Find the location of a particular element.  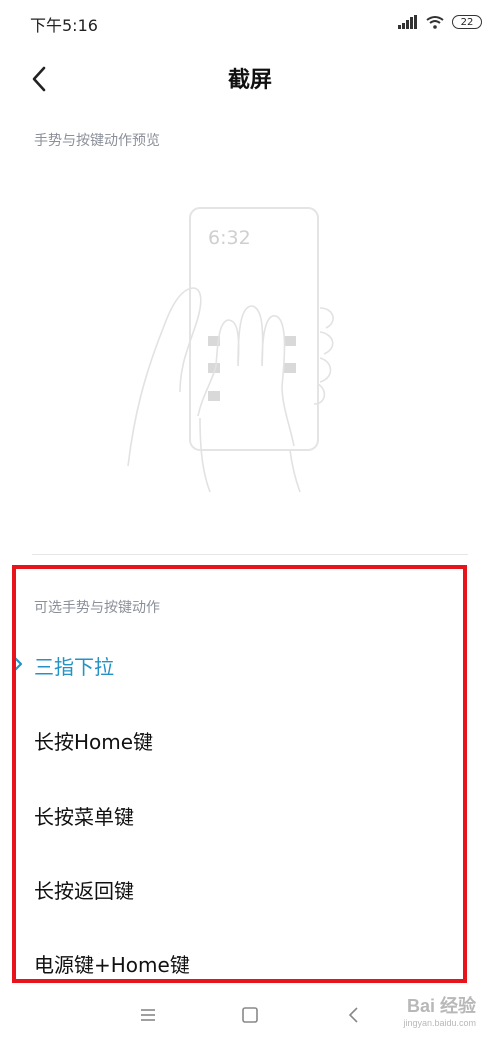

watermark-brand: Bai 经验 is located at coordinates (441, 1006).